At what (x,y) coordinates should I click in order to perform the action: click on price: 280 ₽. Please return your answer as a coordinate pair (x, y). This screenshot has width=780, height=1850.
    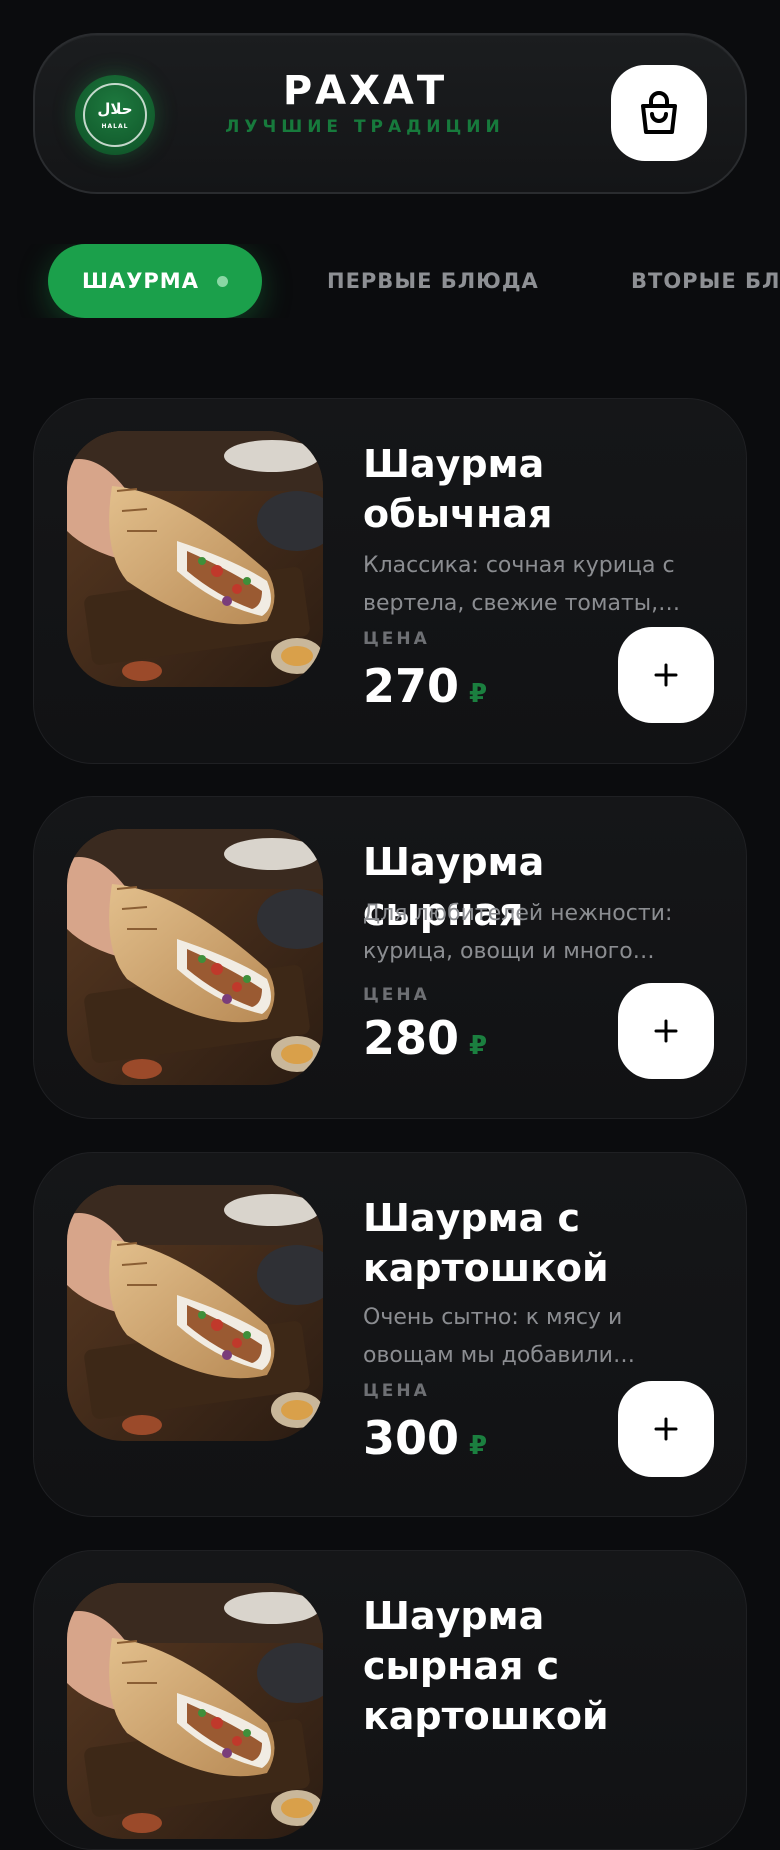
    Looking at the image, I should click on (425, 1038).